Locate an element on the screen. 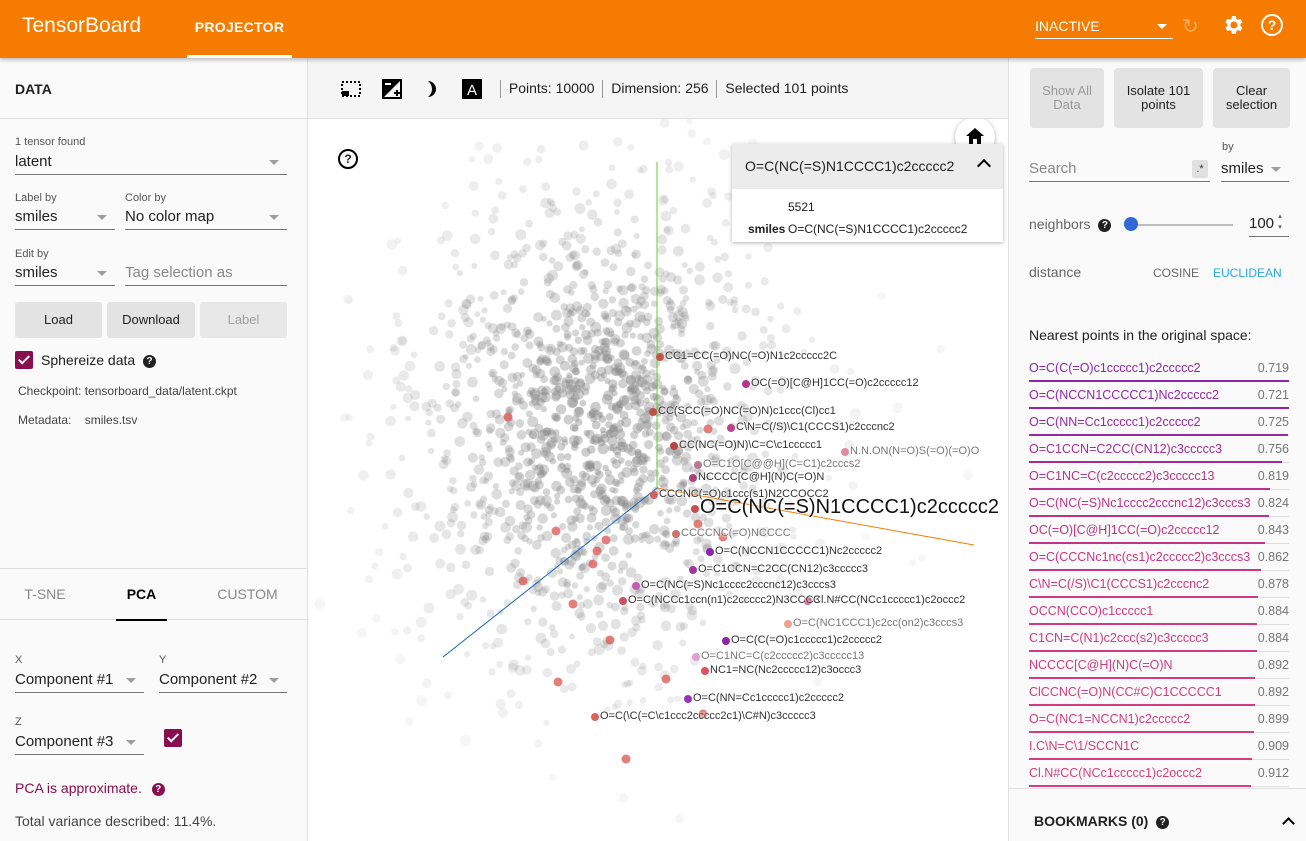 Image resolution: width=1306 pixels, height=841 pixels. neighbors-slider-track is located at coordinates (1179, 225).